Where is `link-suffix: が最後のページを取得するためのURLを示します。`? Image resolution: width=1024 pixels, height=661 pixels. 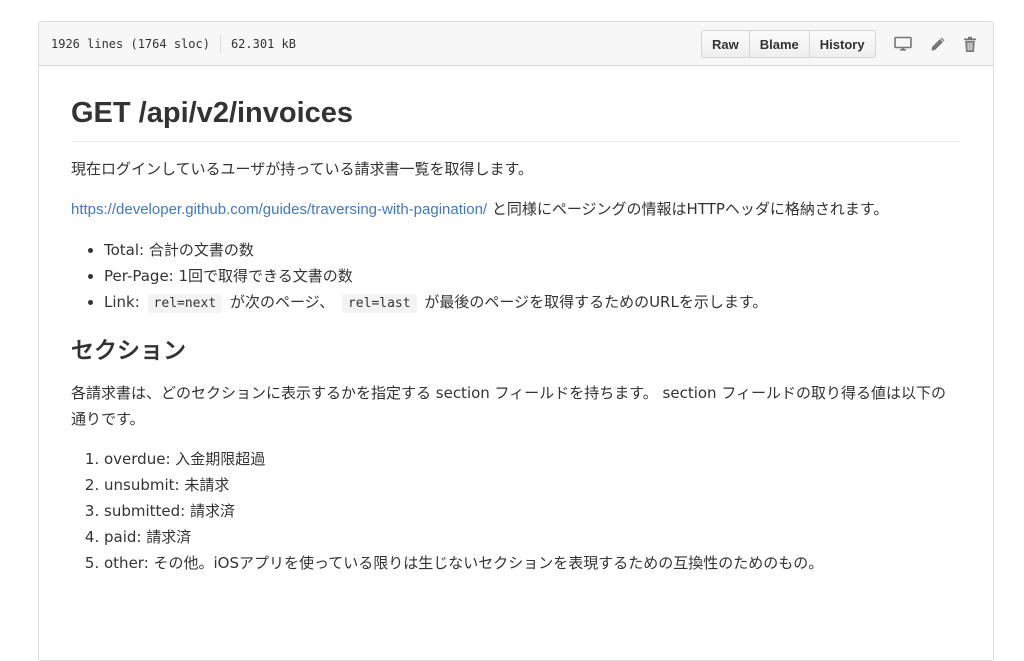 link-suffix: が最後のページを取得するためのURLを示します。 is located at coordinates (593, 301).